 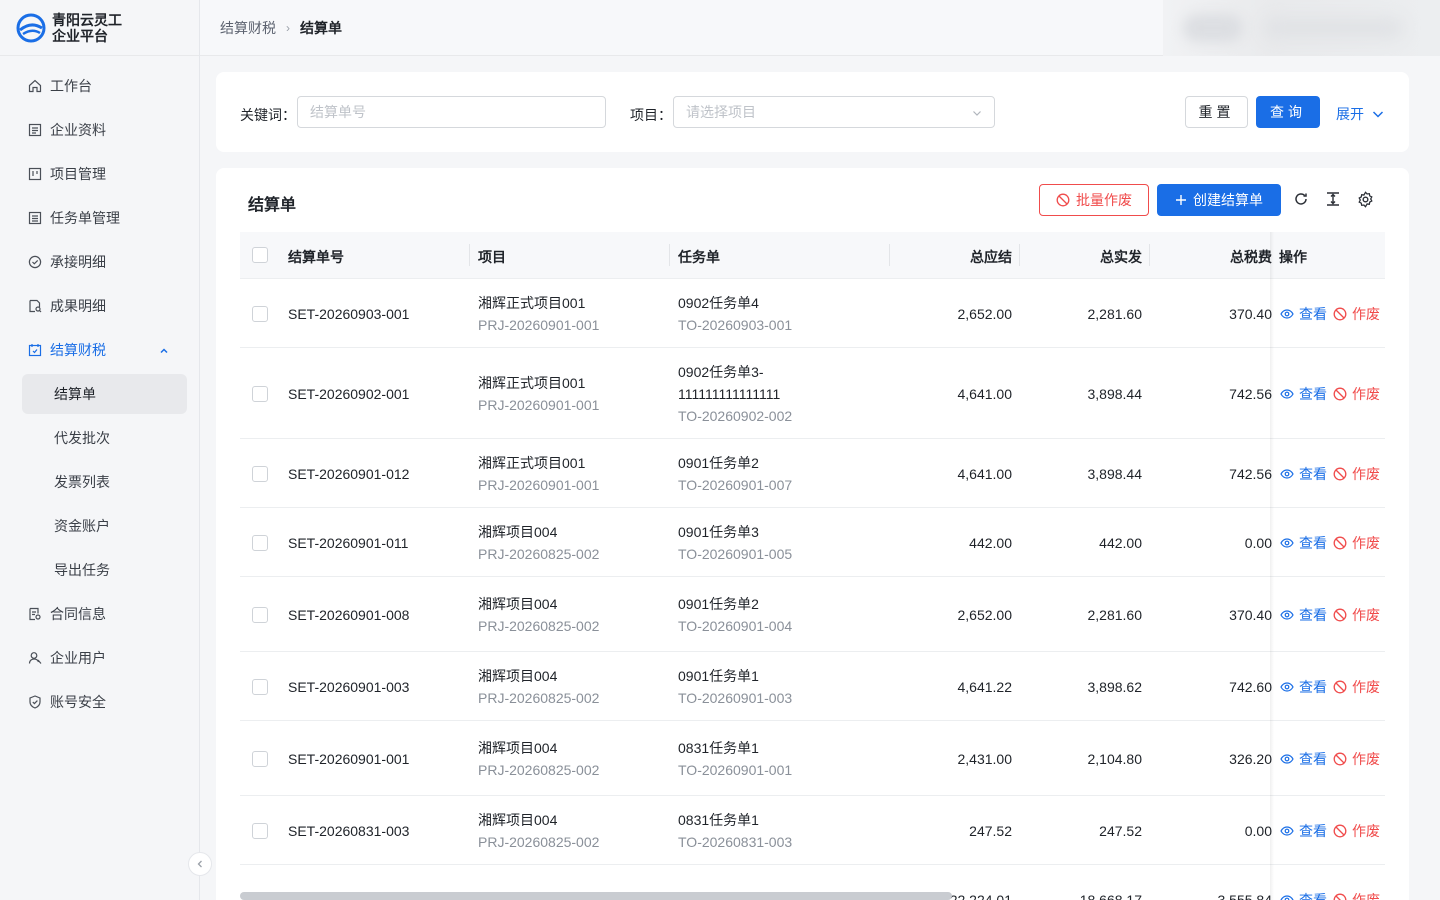 I want to click on sidebar-item-settlement-tax: 结算财税, so click(x=99, y=350).